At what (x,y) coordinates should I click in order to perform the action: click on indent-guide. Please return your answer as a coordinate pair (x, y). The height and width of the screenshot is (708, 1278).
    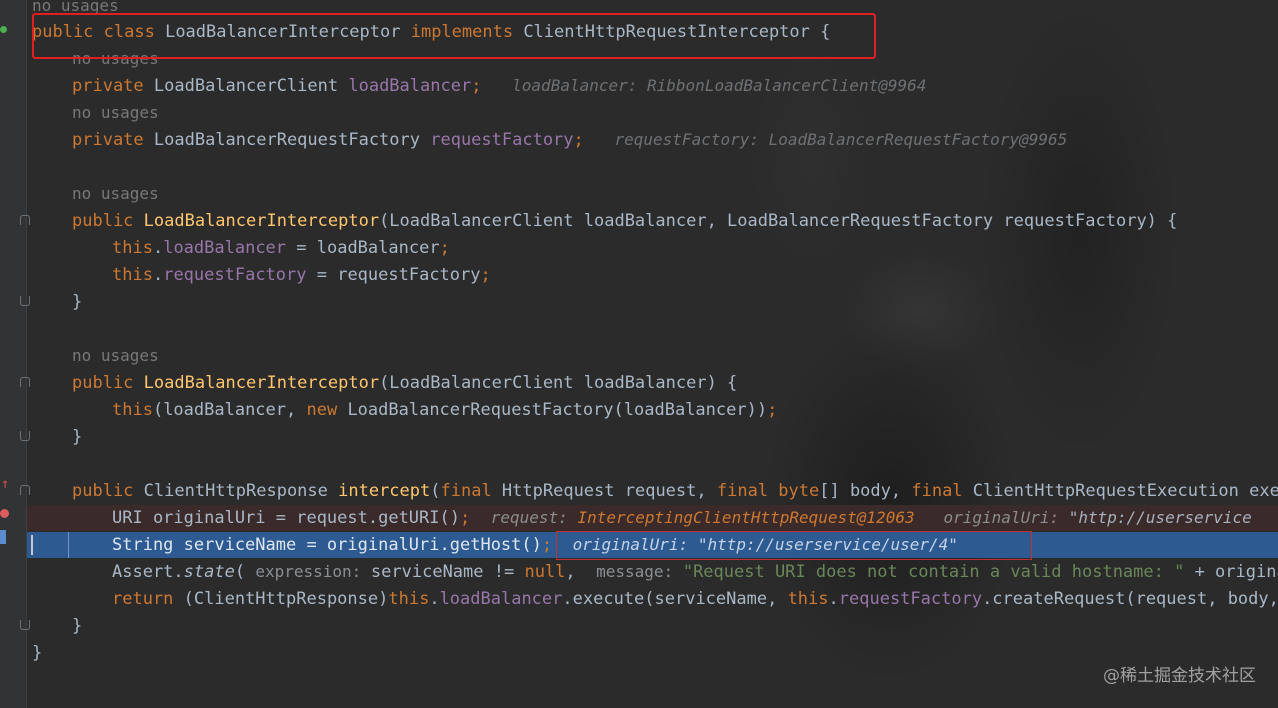
    Looking at the image, I should click on (68, 545).